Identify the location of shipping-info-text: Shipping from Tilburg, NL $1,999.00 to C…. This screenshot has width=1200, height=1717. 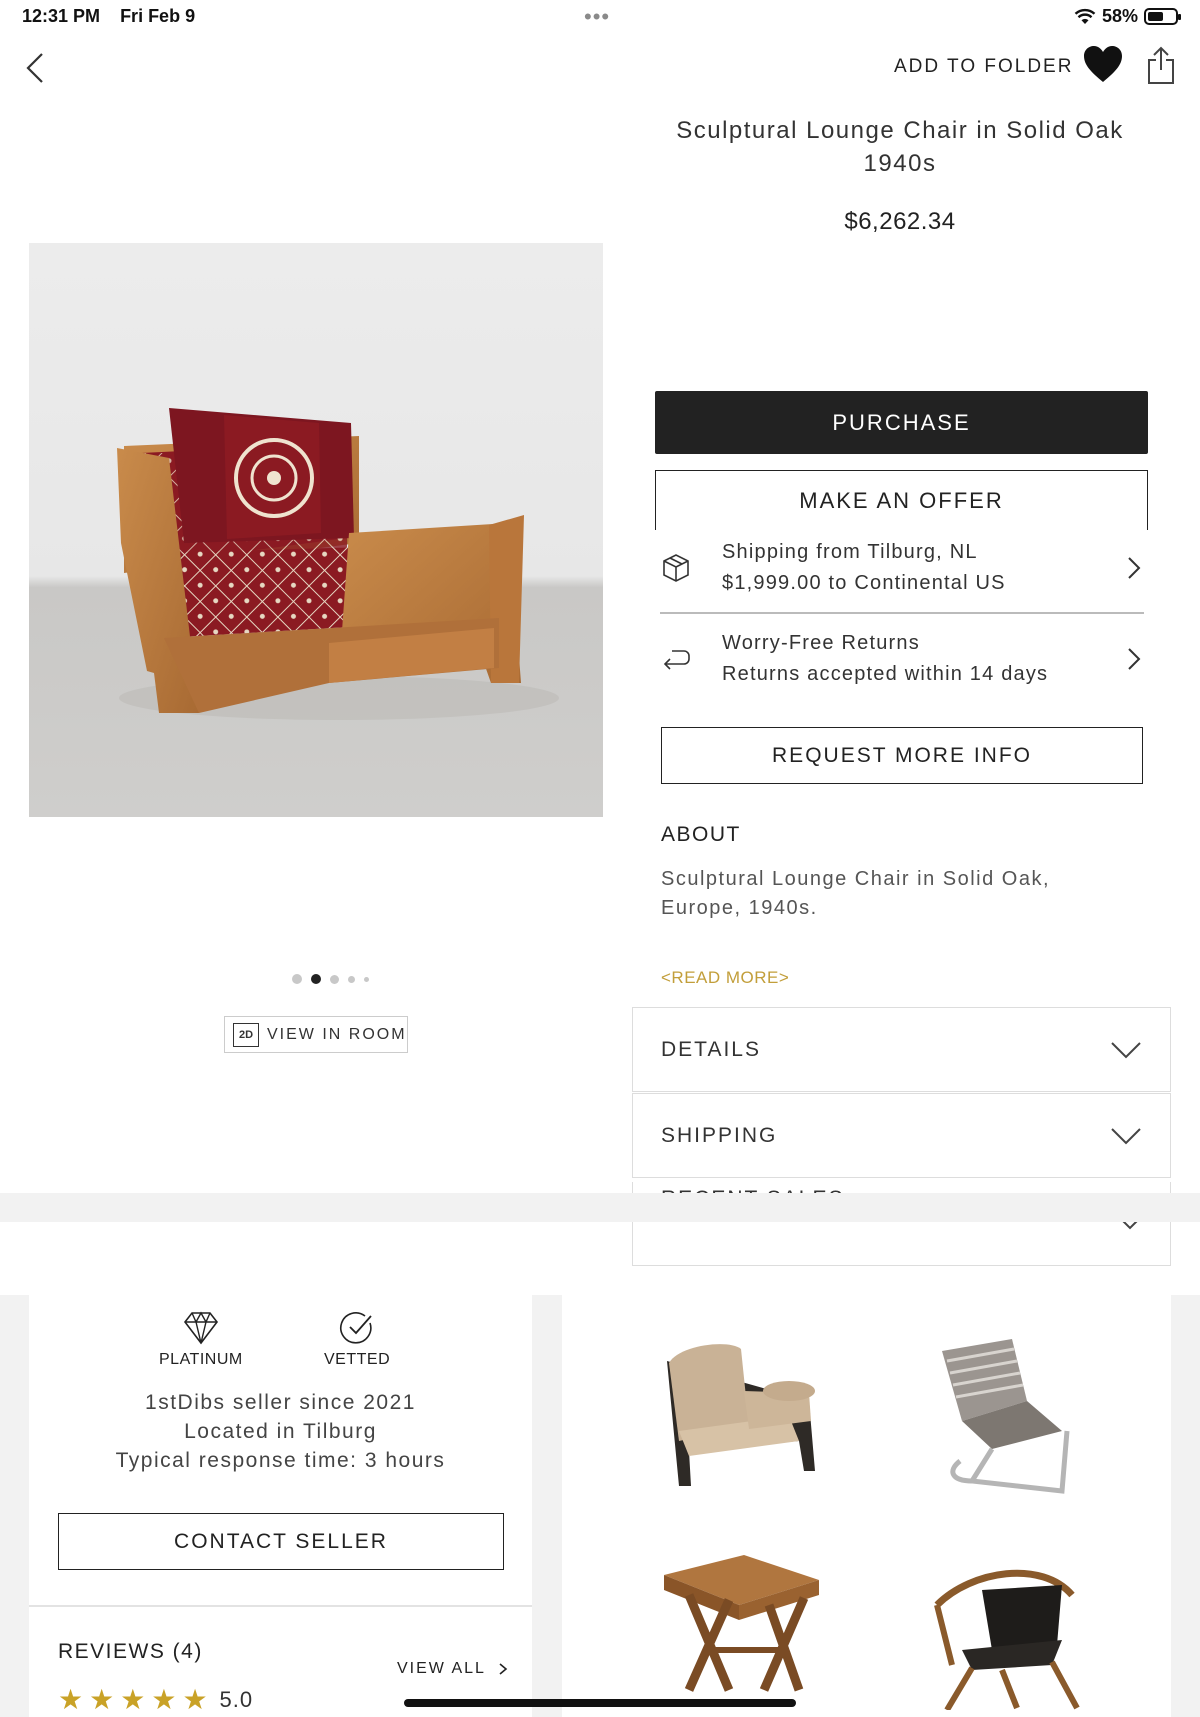
(923, 568).